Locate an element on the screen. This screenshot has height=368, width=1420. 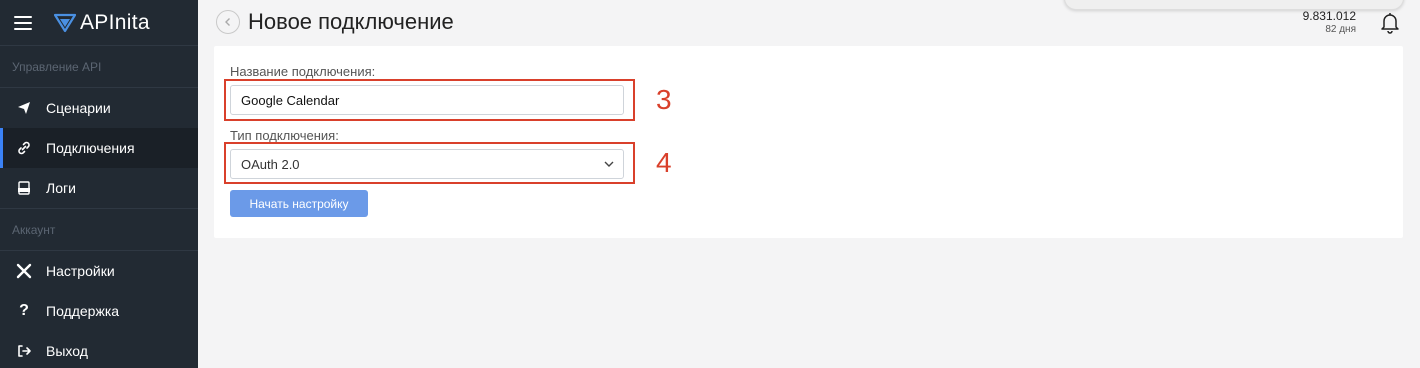
sidebar-item-support: ? Поддержка is located at coordinates (99, 311).